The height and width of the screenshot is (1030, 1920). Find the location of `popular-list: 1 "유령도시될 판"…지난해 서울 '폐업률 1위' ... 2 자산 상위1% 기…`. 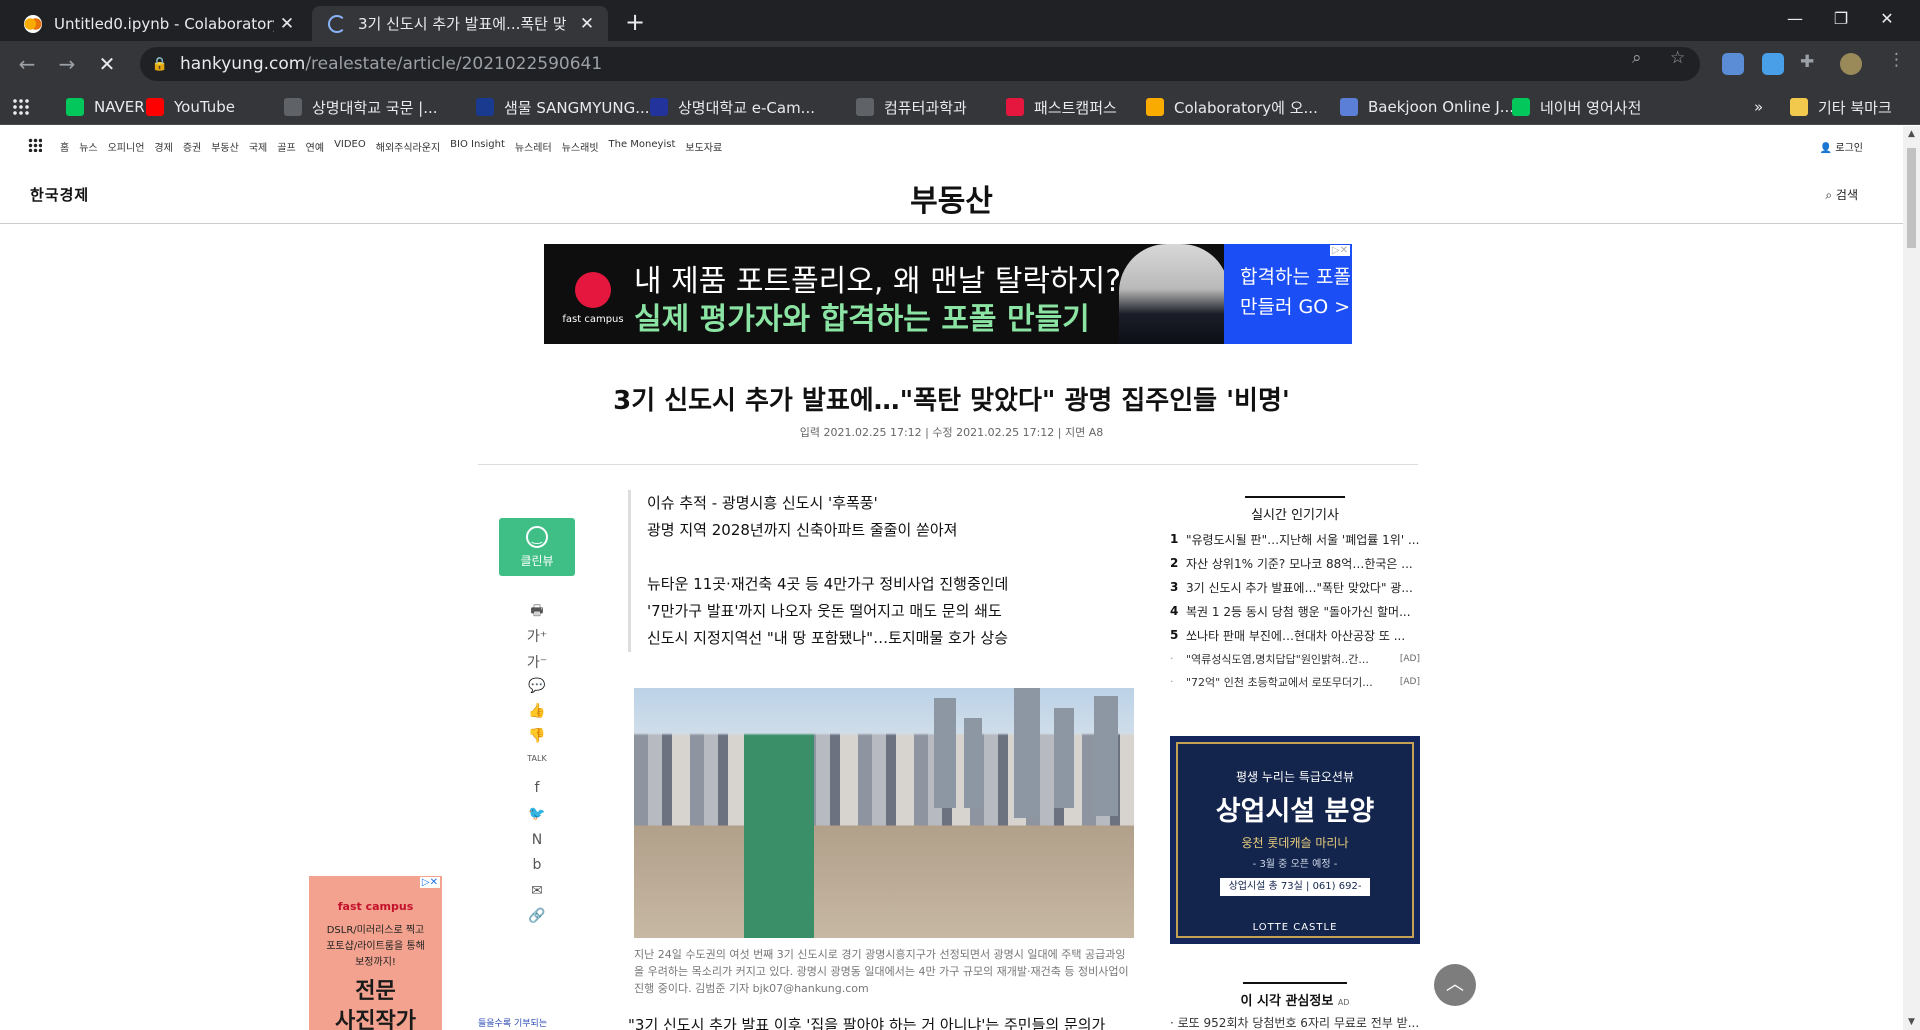

popular-list: 1 "유령도시될 판"…지난해 서울 '폐업률 1위' ... 2 자산 상위1% 기… is located at coordinates (1295, 610).